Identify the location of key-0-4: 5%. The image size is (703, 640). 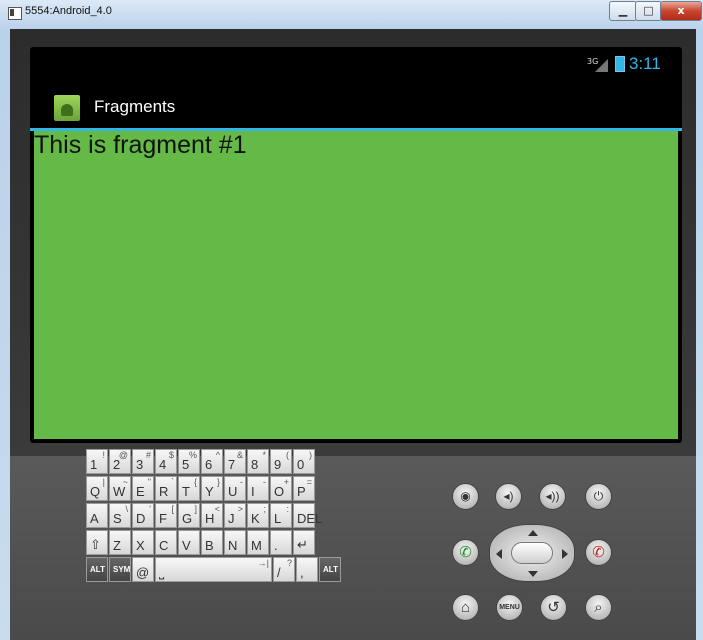
(189, 461).